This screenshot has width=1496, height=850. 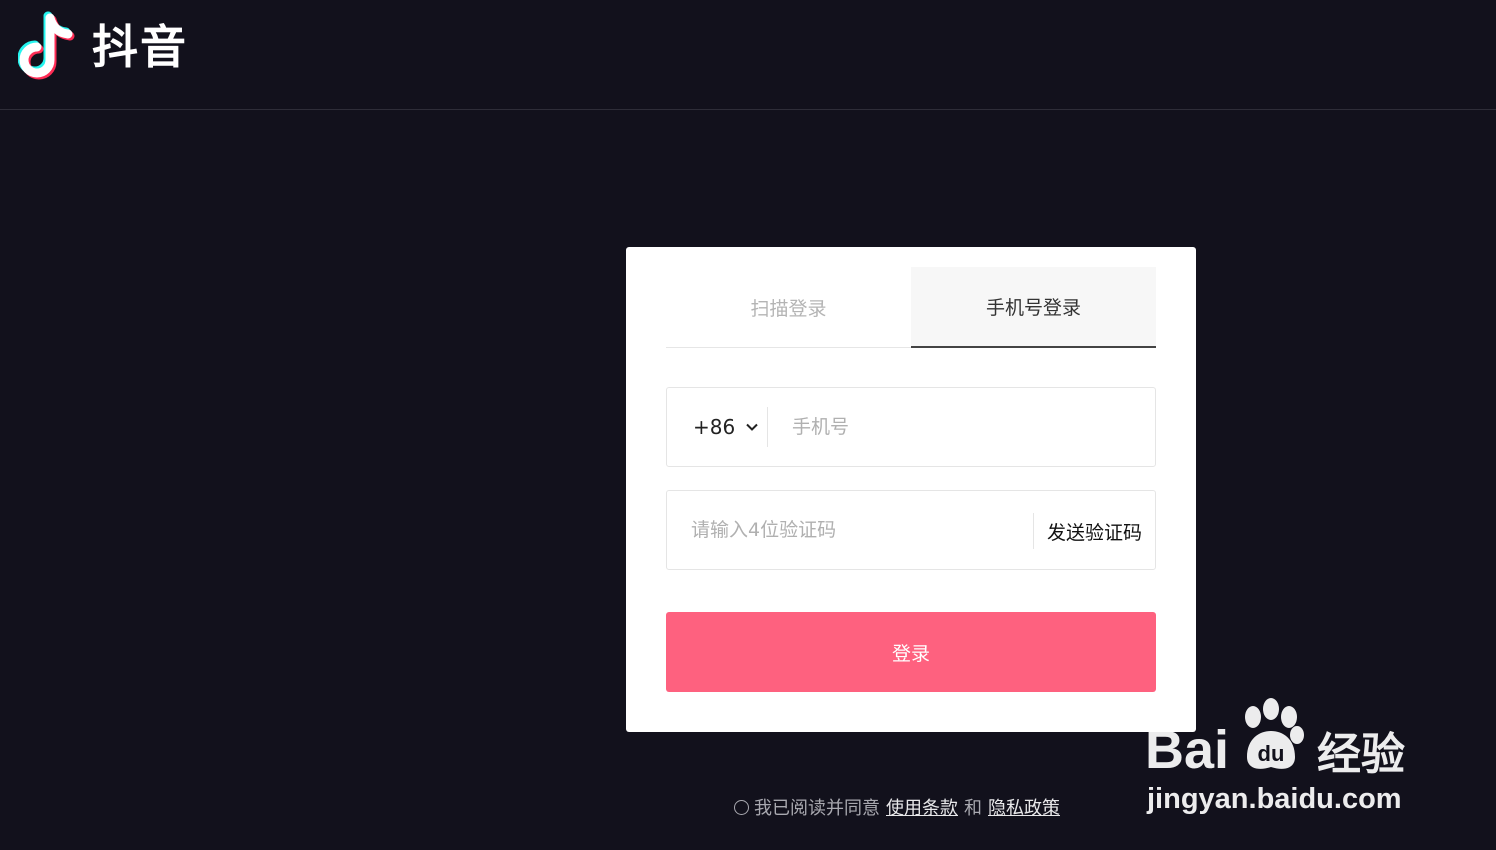 What do you see at coordinates (962, 427) in the screenshot?
I see `phone-input` at bounding box center [962, 427].